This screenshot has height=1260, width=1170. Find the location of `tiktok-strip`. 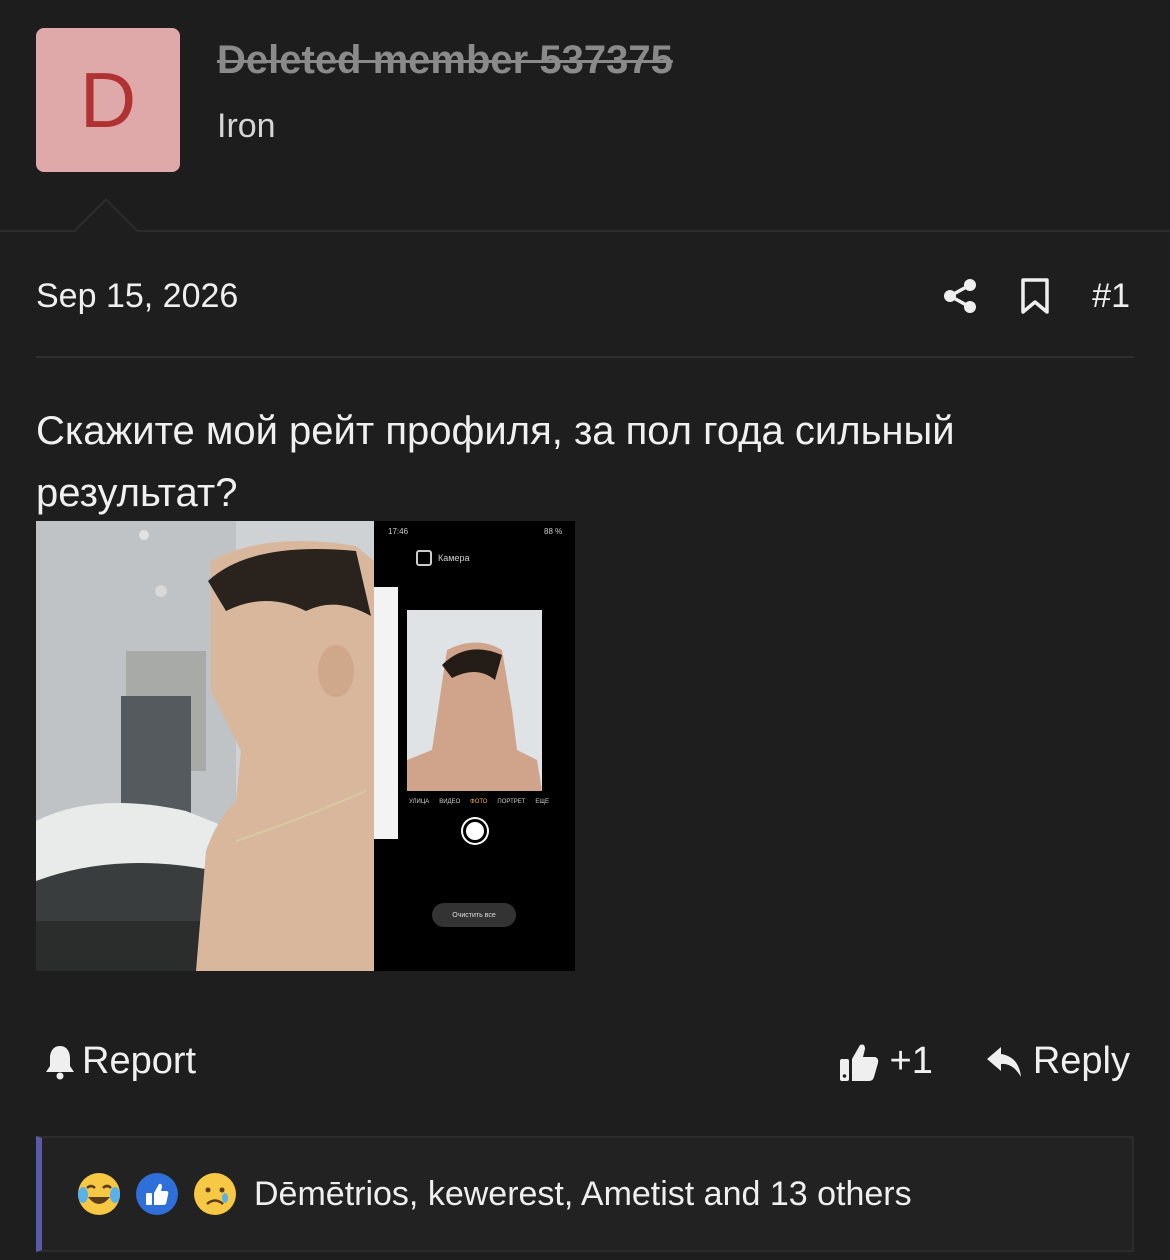

tiktok-strip is located at coordinates (386, 713).